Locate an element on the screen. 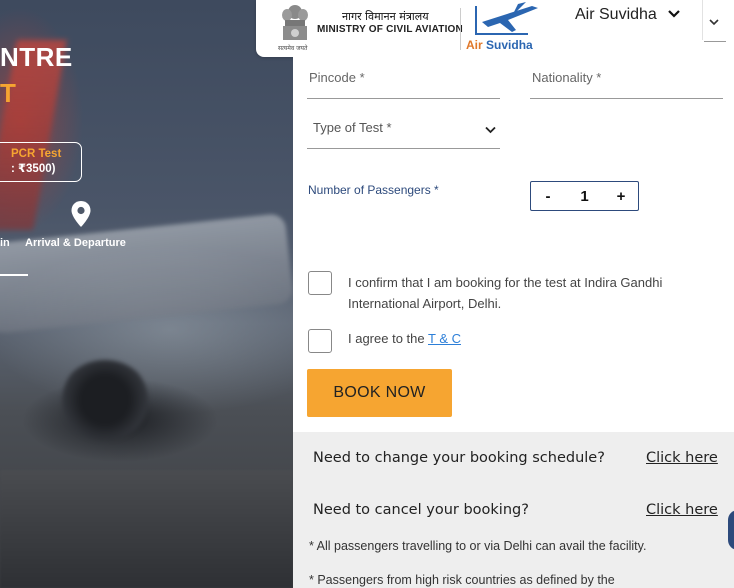 This screenshot has width=734, height=588. emblem-caption: सत्यमेव जयते is located at coordinates (293, 48).